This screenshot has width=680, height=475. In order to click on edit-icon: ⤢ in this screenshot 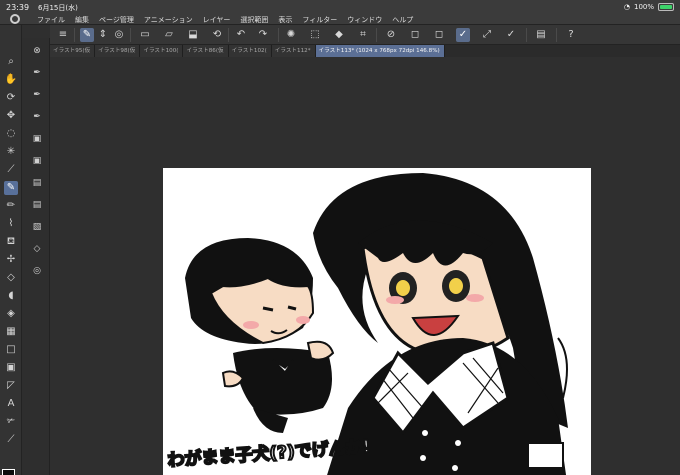, I will do `click(487, 35)`.